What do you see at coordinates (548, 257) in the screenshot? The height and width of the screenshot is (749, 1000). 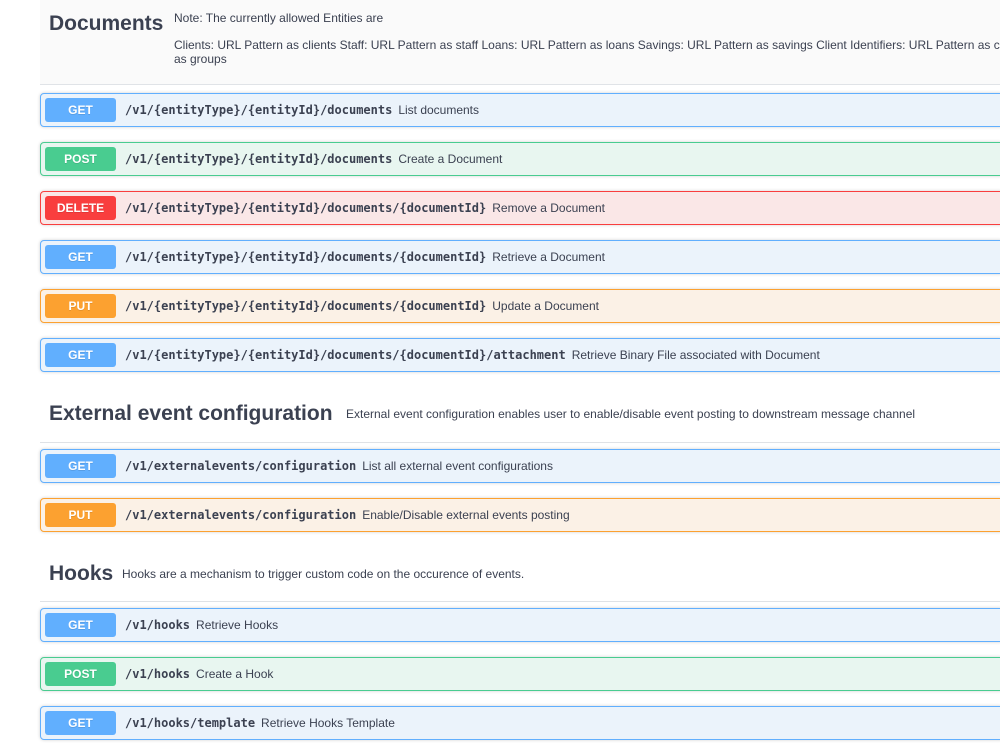 I see `op-summary: Retrieve a Document` at bounding box center [548, 257].